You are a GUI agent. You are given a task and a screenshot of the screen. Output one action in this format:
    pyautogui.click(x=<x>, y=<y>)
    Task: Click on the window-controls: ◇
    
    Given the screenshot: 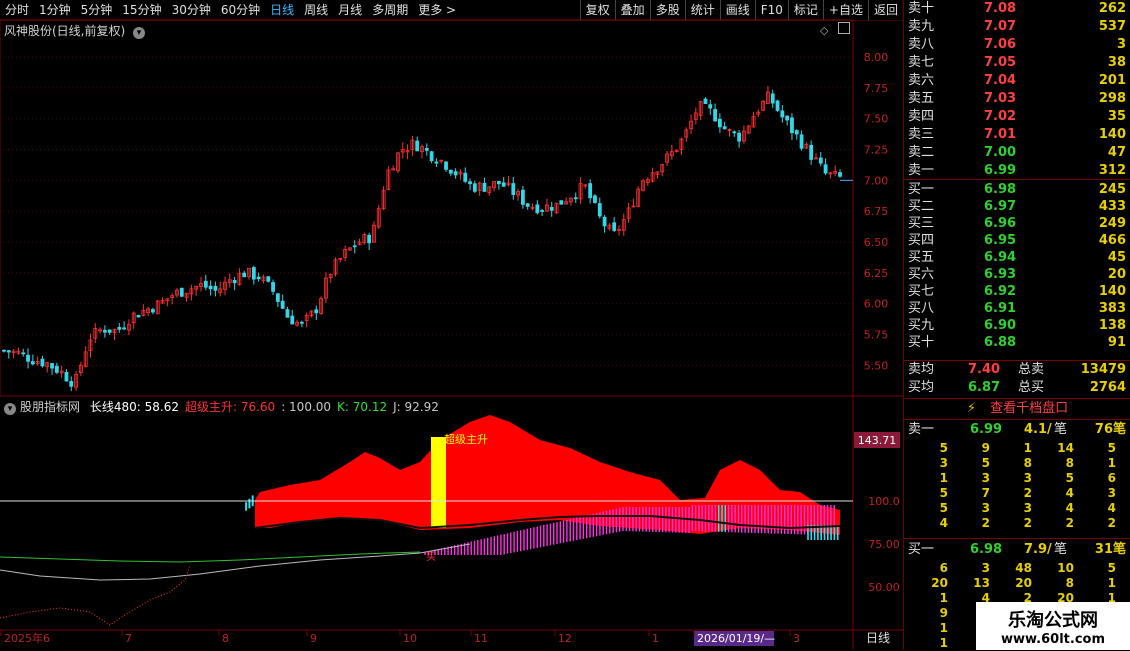 What is the action you would take?
    pyautogui.click(x=835, y=29)
    